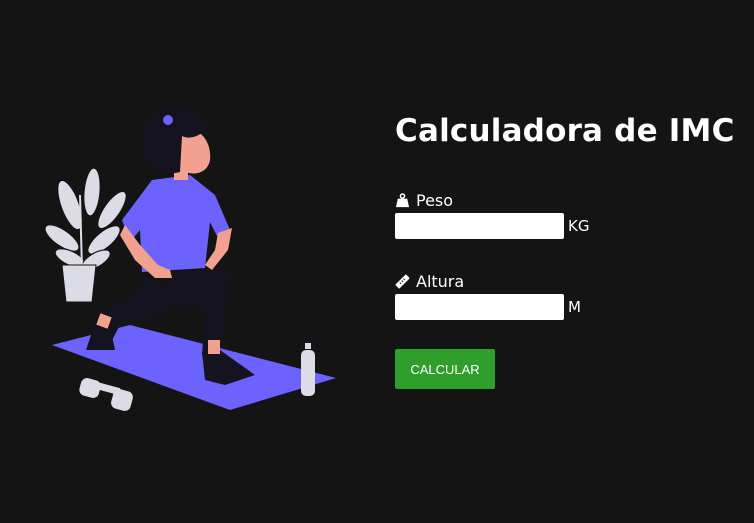 This screenshot has width=754, height=523. Describe the element at coordinates (574, 307) in the screenshot. I see `altura-unit: M` at that location.